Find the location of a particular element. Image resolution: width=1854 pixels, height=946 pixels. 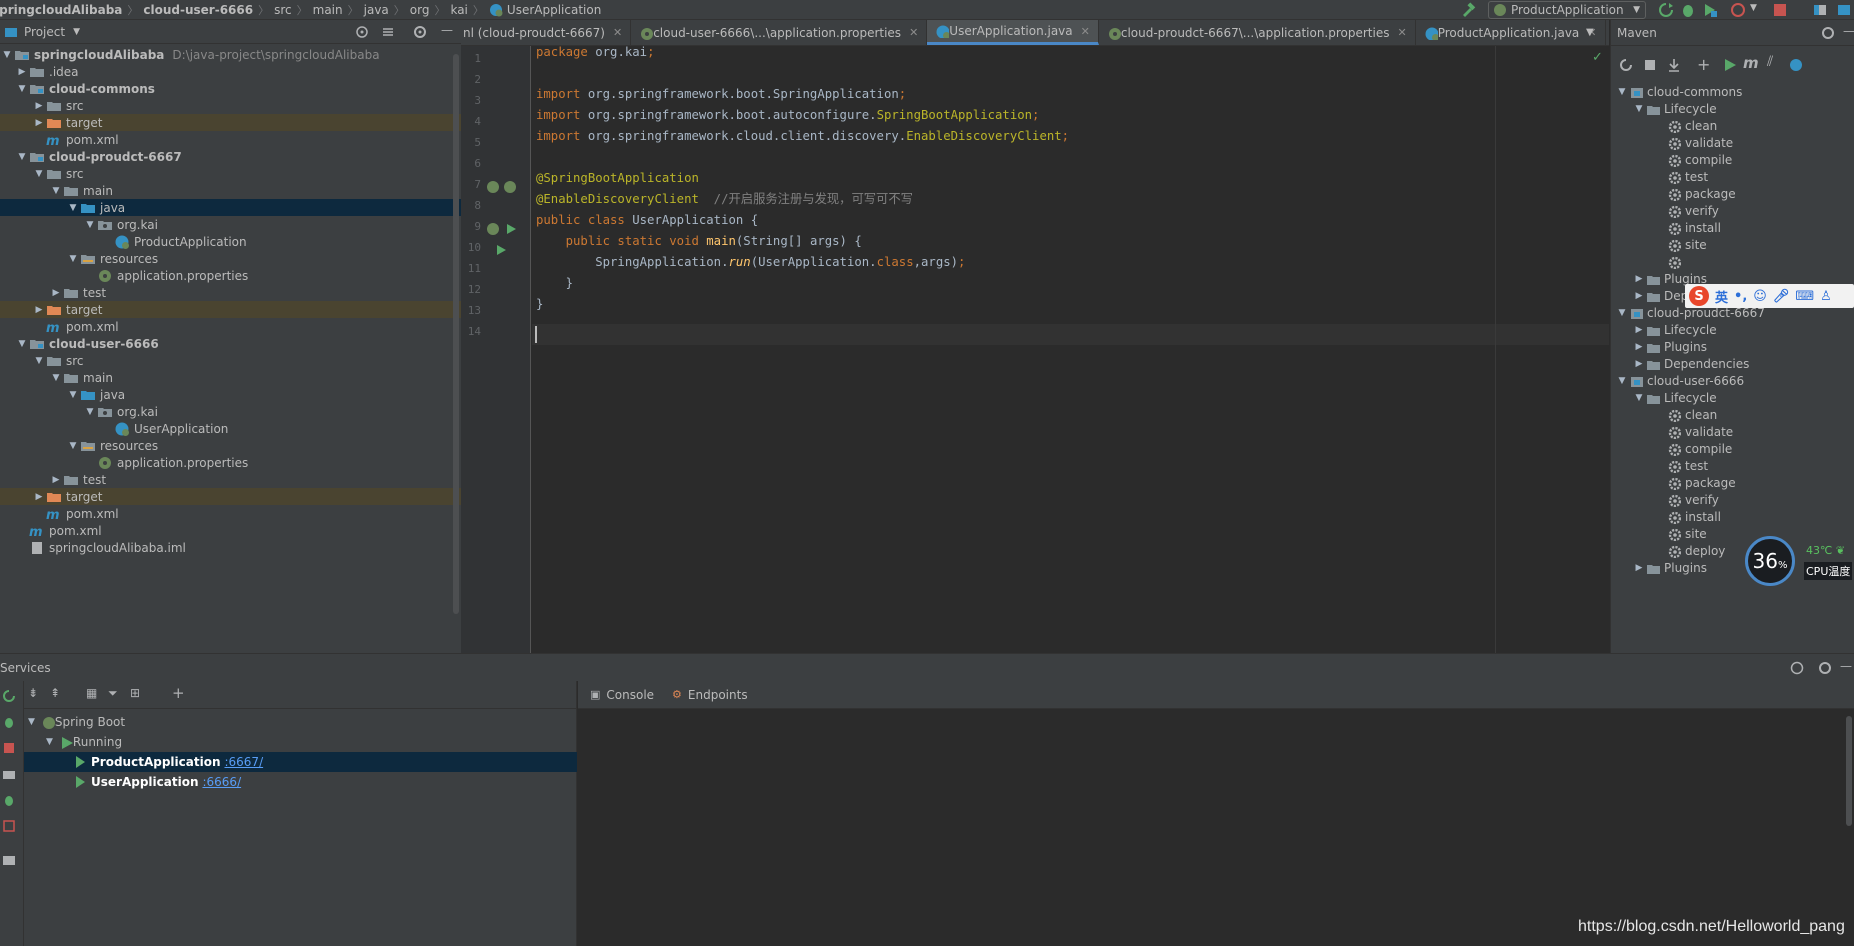

user-icon: ♙ is located at coordinates (1826, 296).